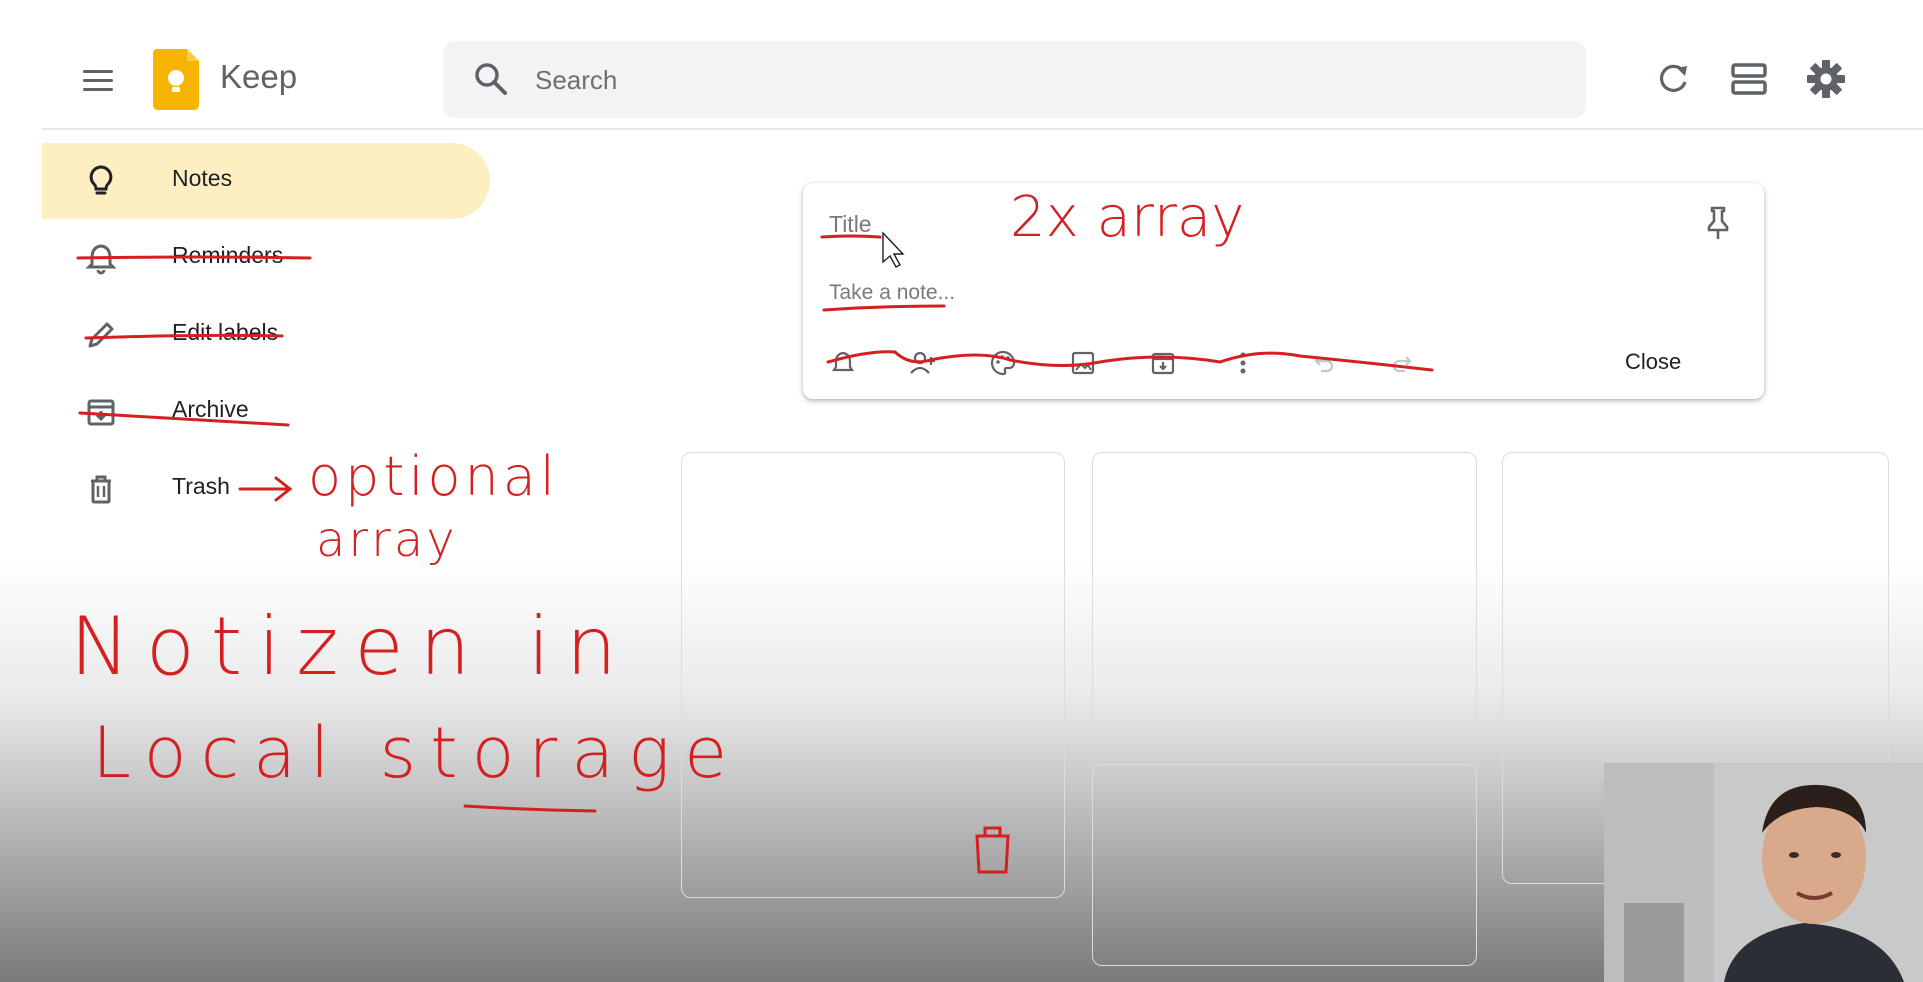  I want to click on list-view-button, so click(1750, 79).